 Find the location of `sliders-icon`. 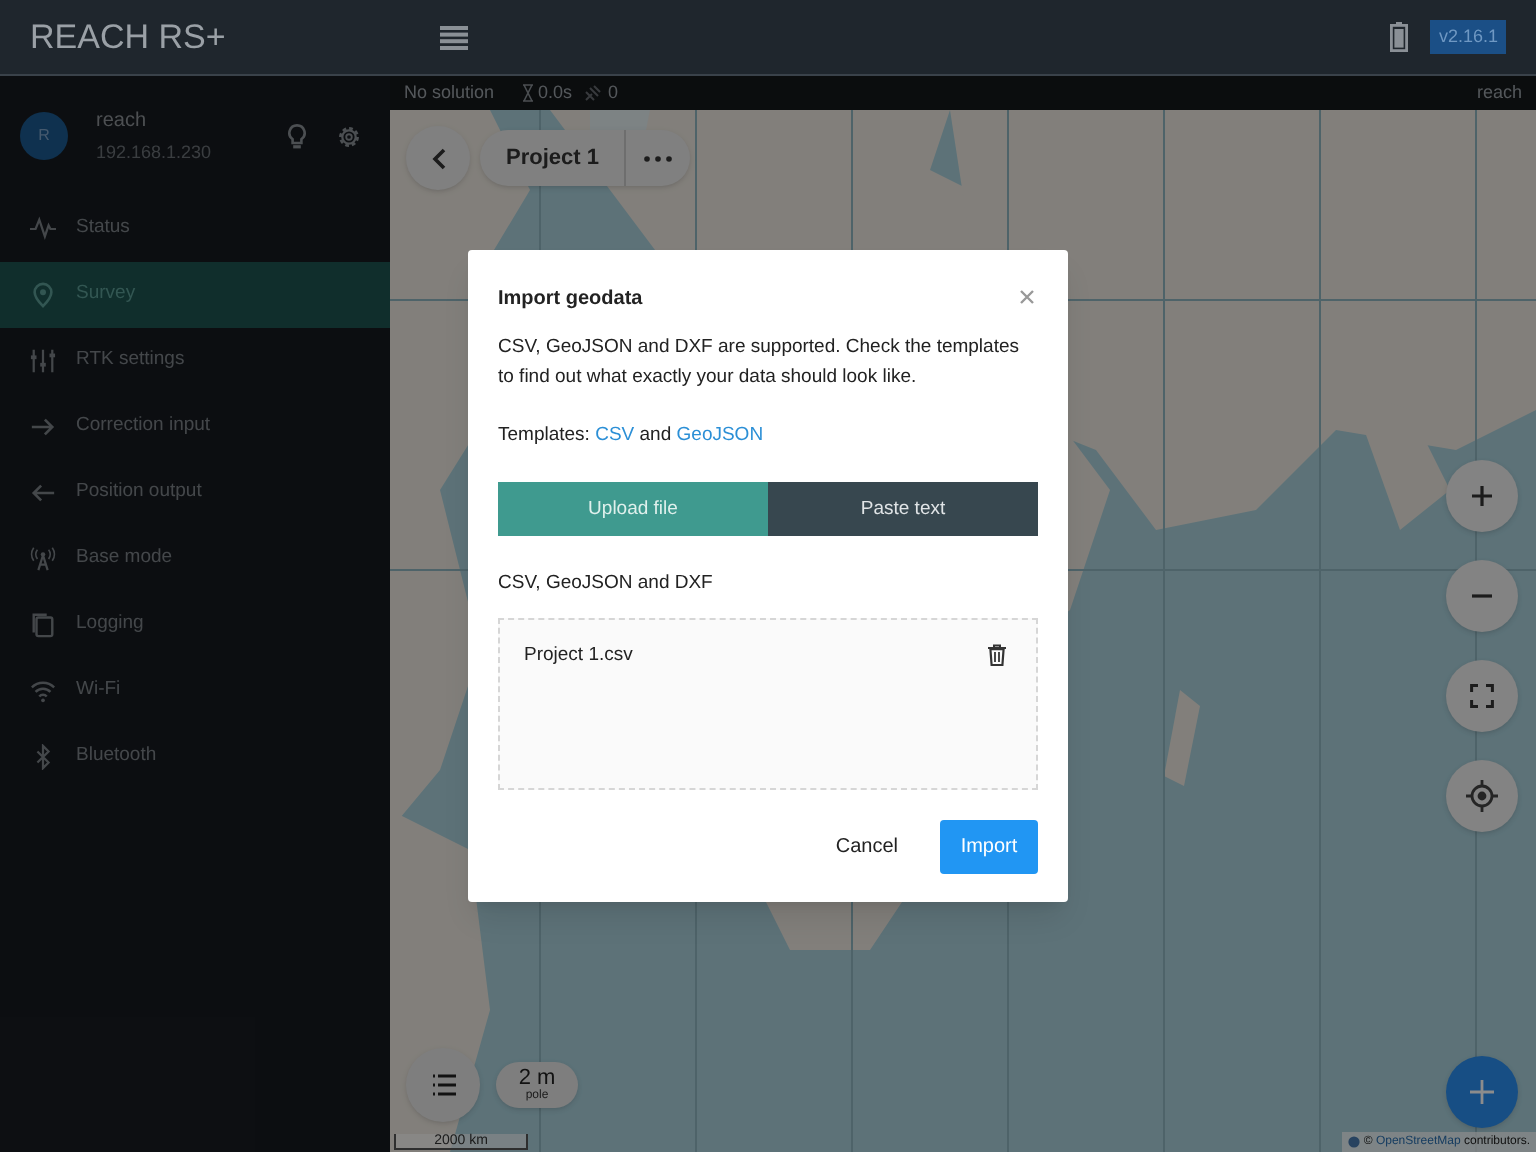

sliders-icon is located at coordinates (43, 361).